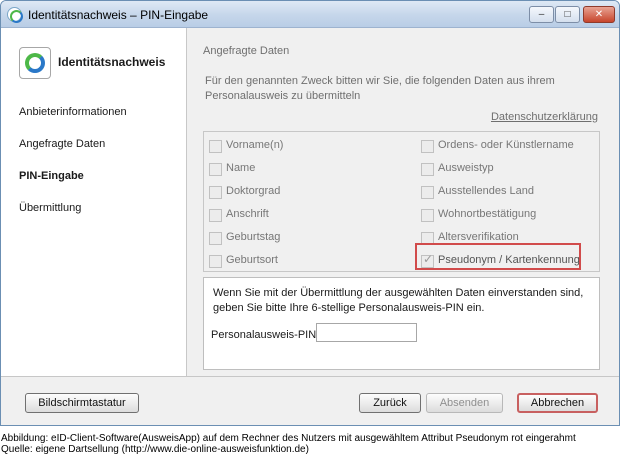 Image resolution: width=620 pixels, height=465 pixels. I want to click on sidebar-header: Identitätsnachweis, so click(112, 62).